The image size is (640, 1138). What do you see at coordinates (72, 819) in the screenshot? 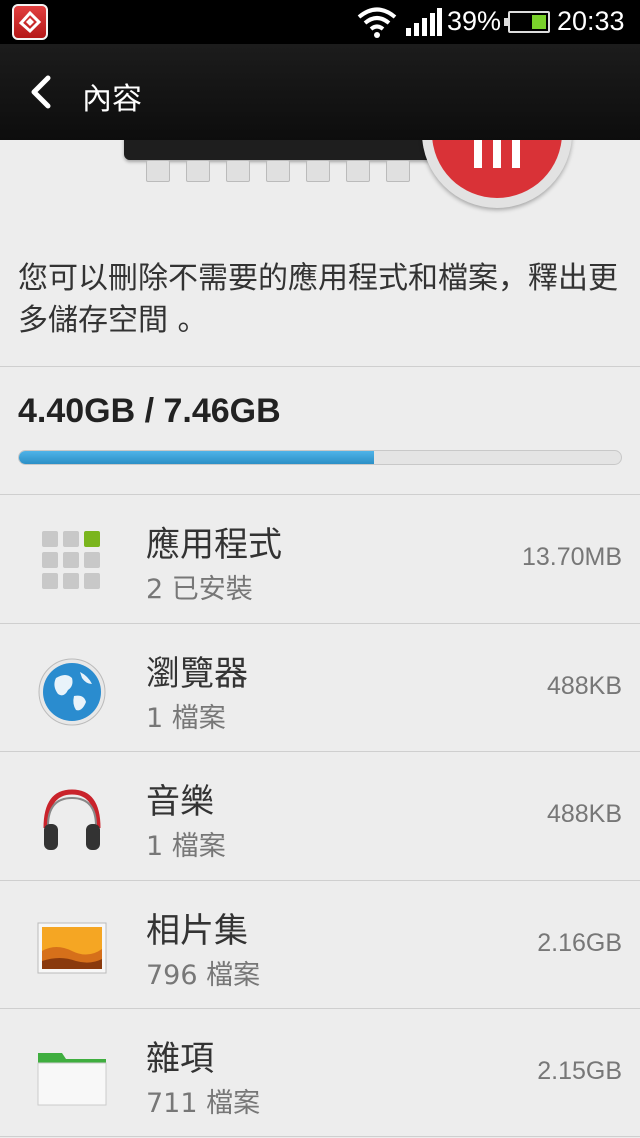
I see `headphones-icon` at bounding box center [72, 819].